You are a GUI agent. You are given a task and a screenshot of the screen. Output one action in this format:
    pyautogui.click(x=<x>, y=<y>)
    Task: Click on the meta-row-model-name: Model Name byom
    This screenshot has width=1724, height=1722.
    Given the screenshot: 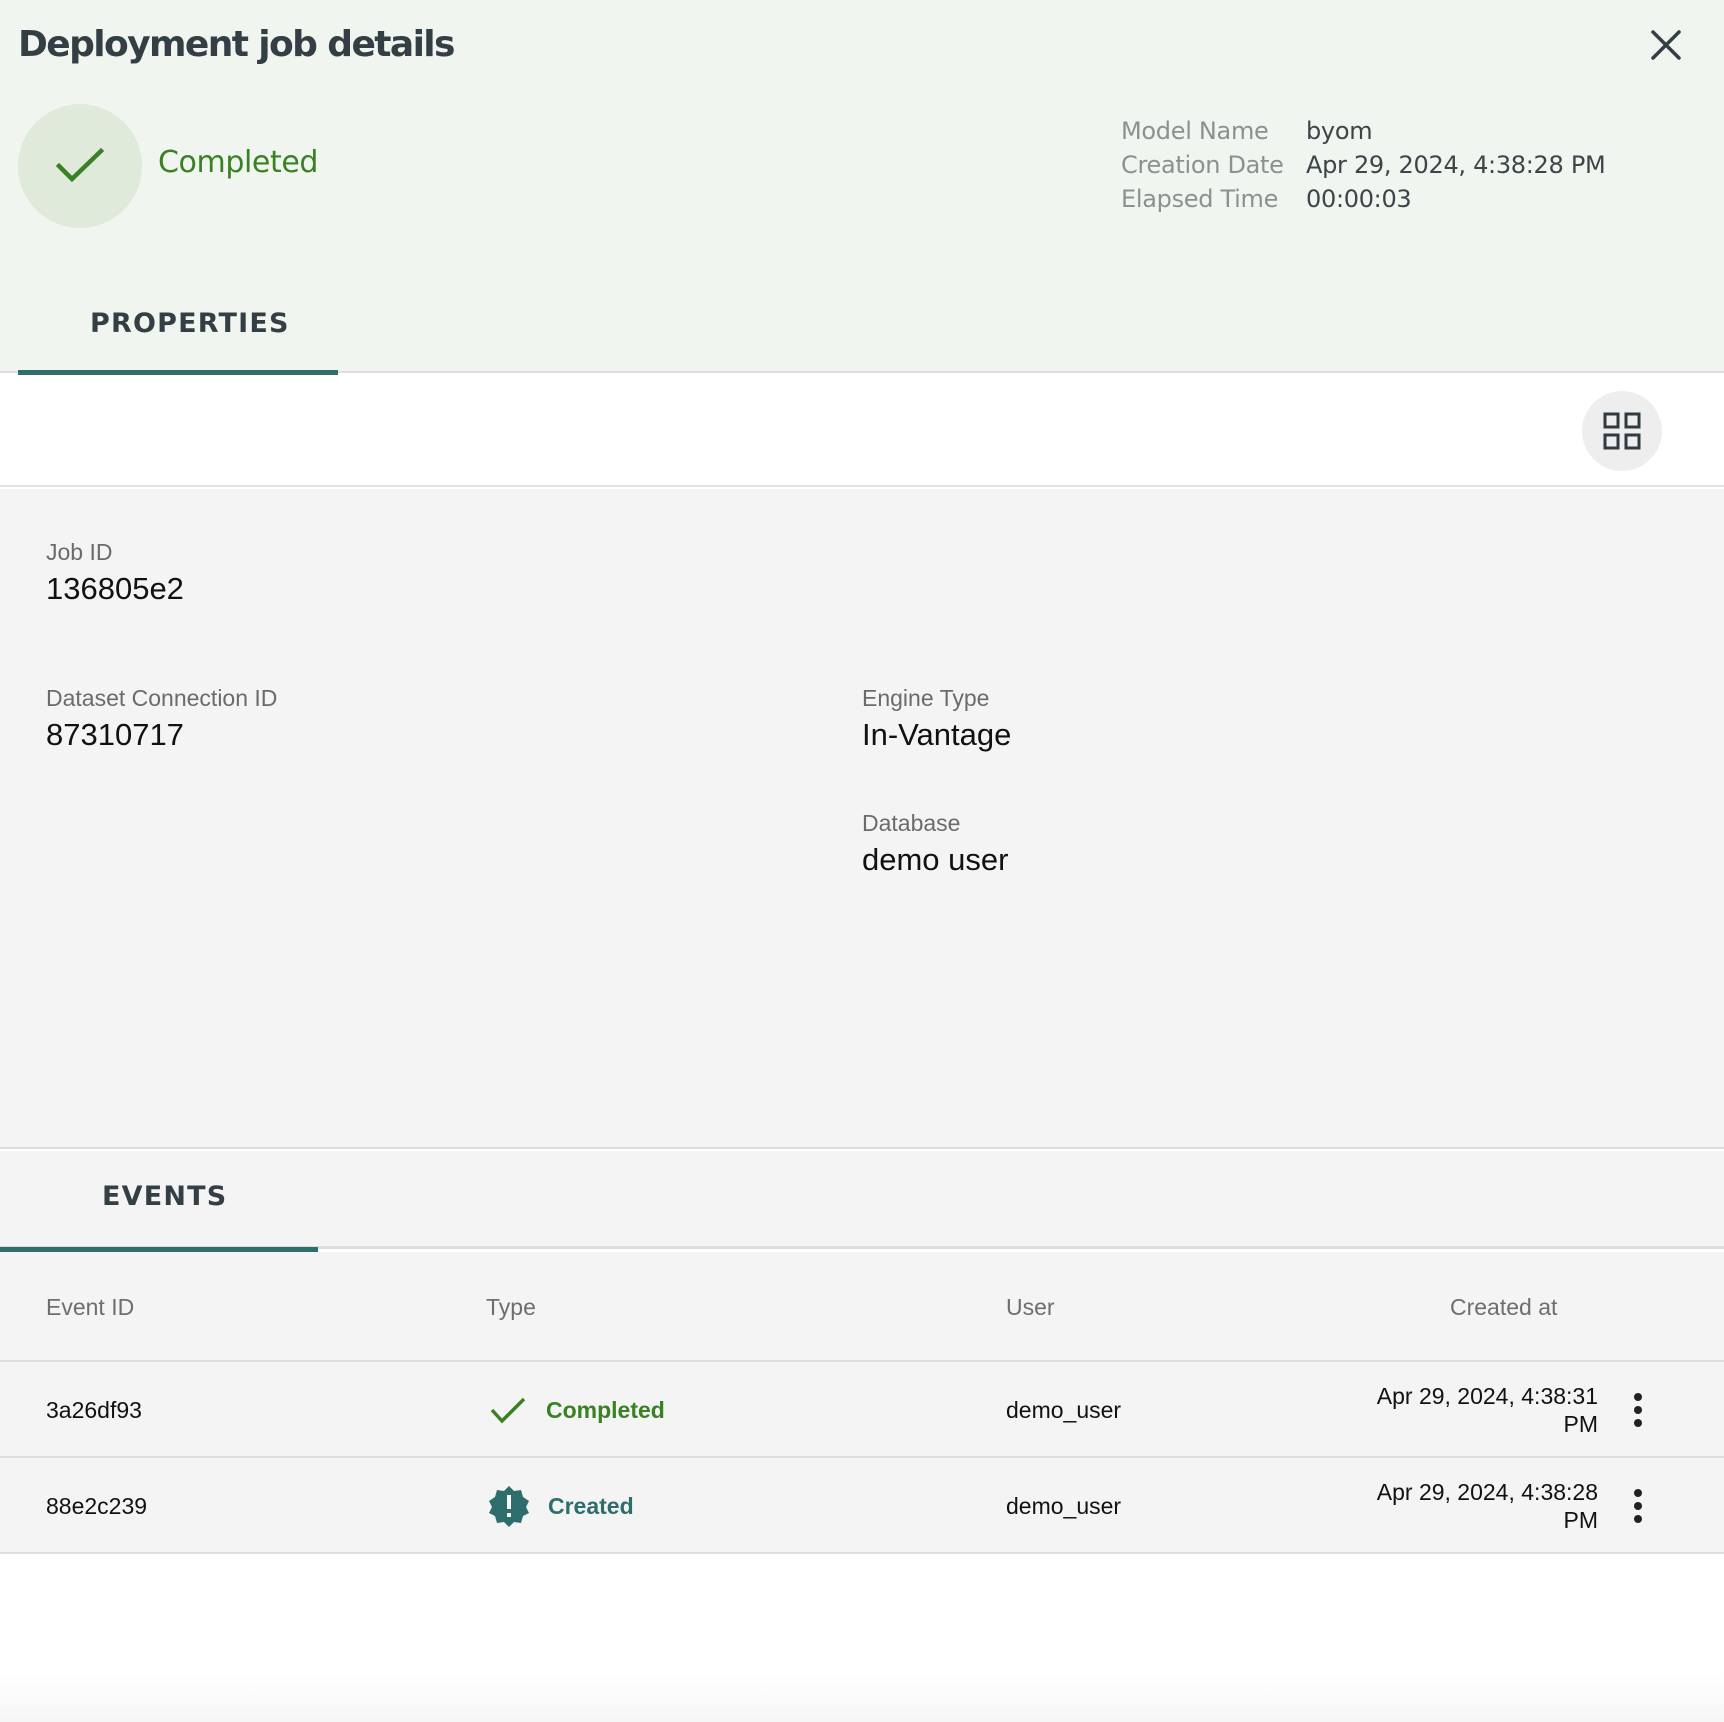 What is the action you would take?
    pyautogui.click(x=1363, y=131)
    